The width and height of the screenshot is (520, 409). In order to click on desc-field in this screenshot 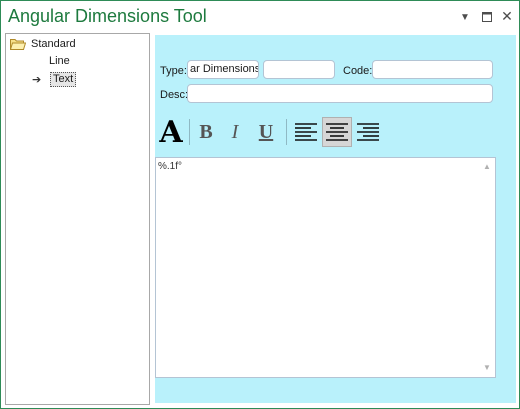, I will do `click(340, 93)`.